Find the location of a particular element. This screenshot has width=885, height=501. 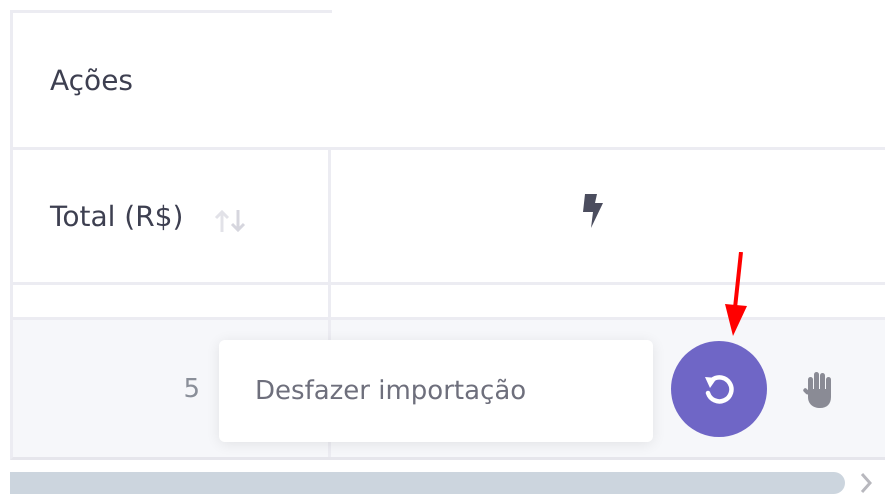

column-group-header: Ações is located at coordinates (92, 80).